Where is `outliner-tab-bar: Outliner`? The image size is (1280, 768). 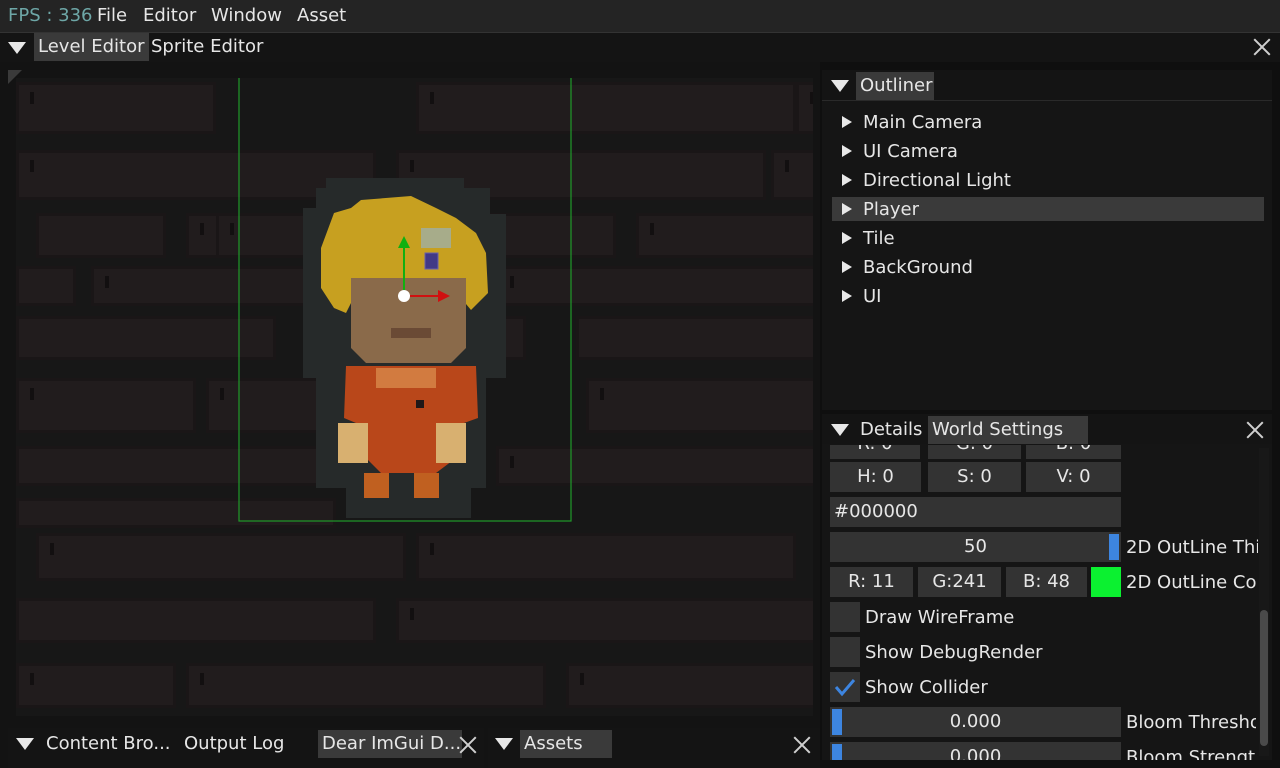 outliner-tab-bar: Outliner is located at coordinates (1047, 85).